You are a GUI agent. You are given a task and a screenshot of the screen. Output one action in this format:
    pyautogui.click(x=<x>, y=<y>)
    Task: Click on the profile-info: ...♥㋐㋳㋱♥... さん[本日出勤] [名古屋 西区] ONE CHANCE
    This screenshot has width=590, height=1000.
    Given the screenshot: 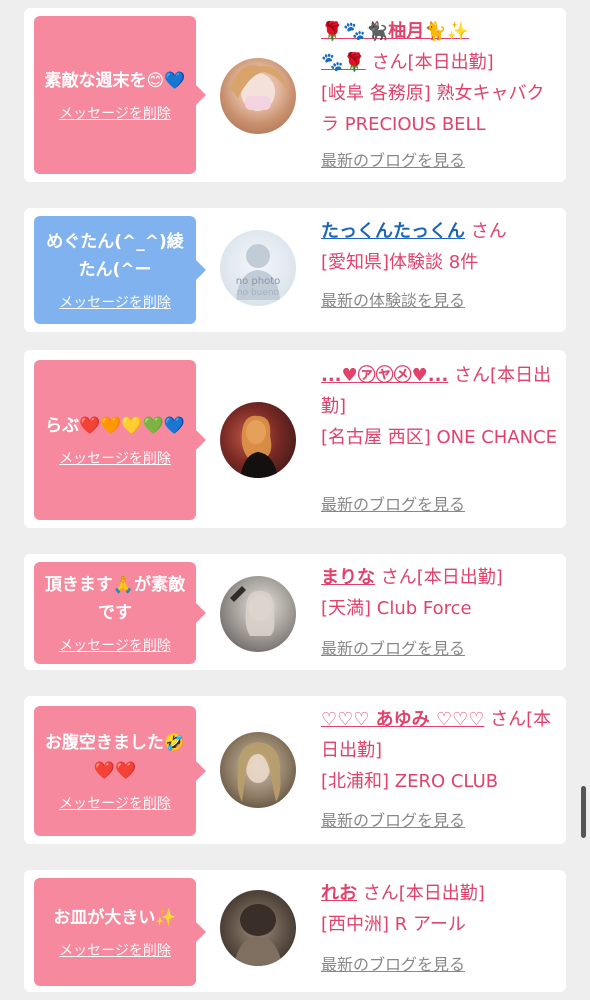 What is the action you would take?
    pyautogui.click(x=440, y=406)
    